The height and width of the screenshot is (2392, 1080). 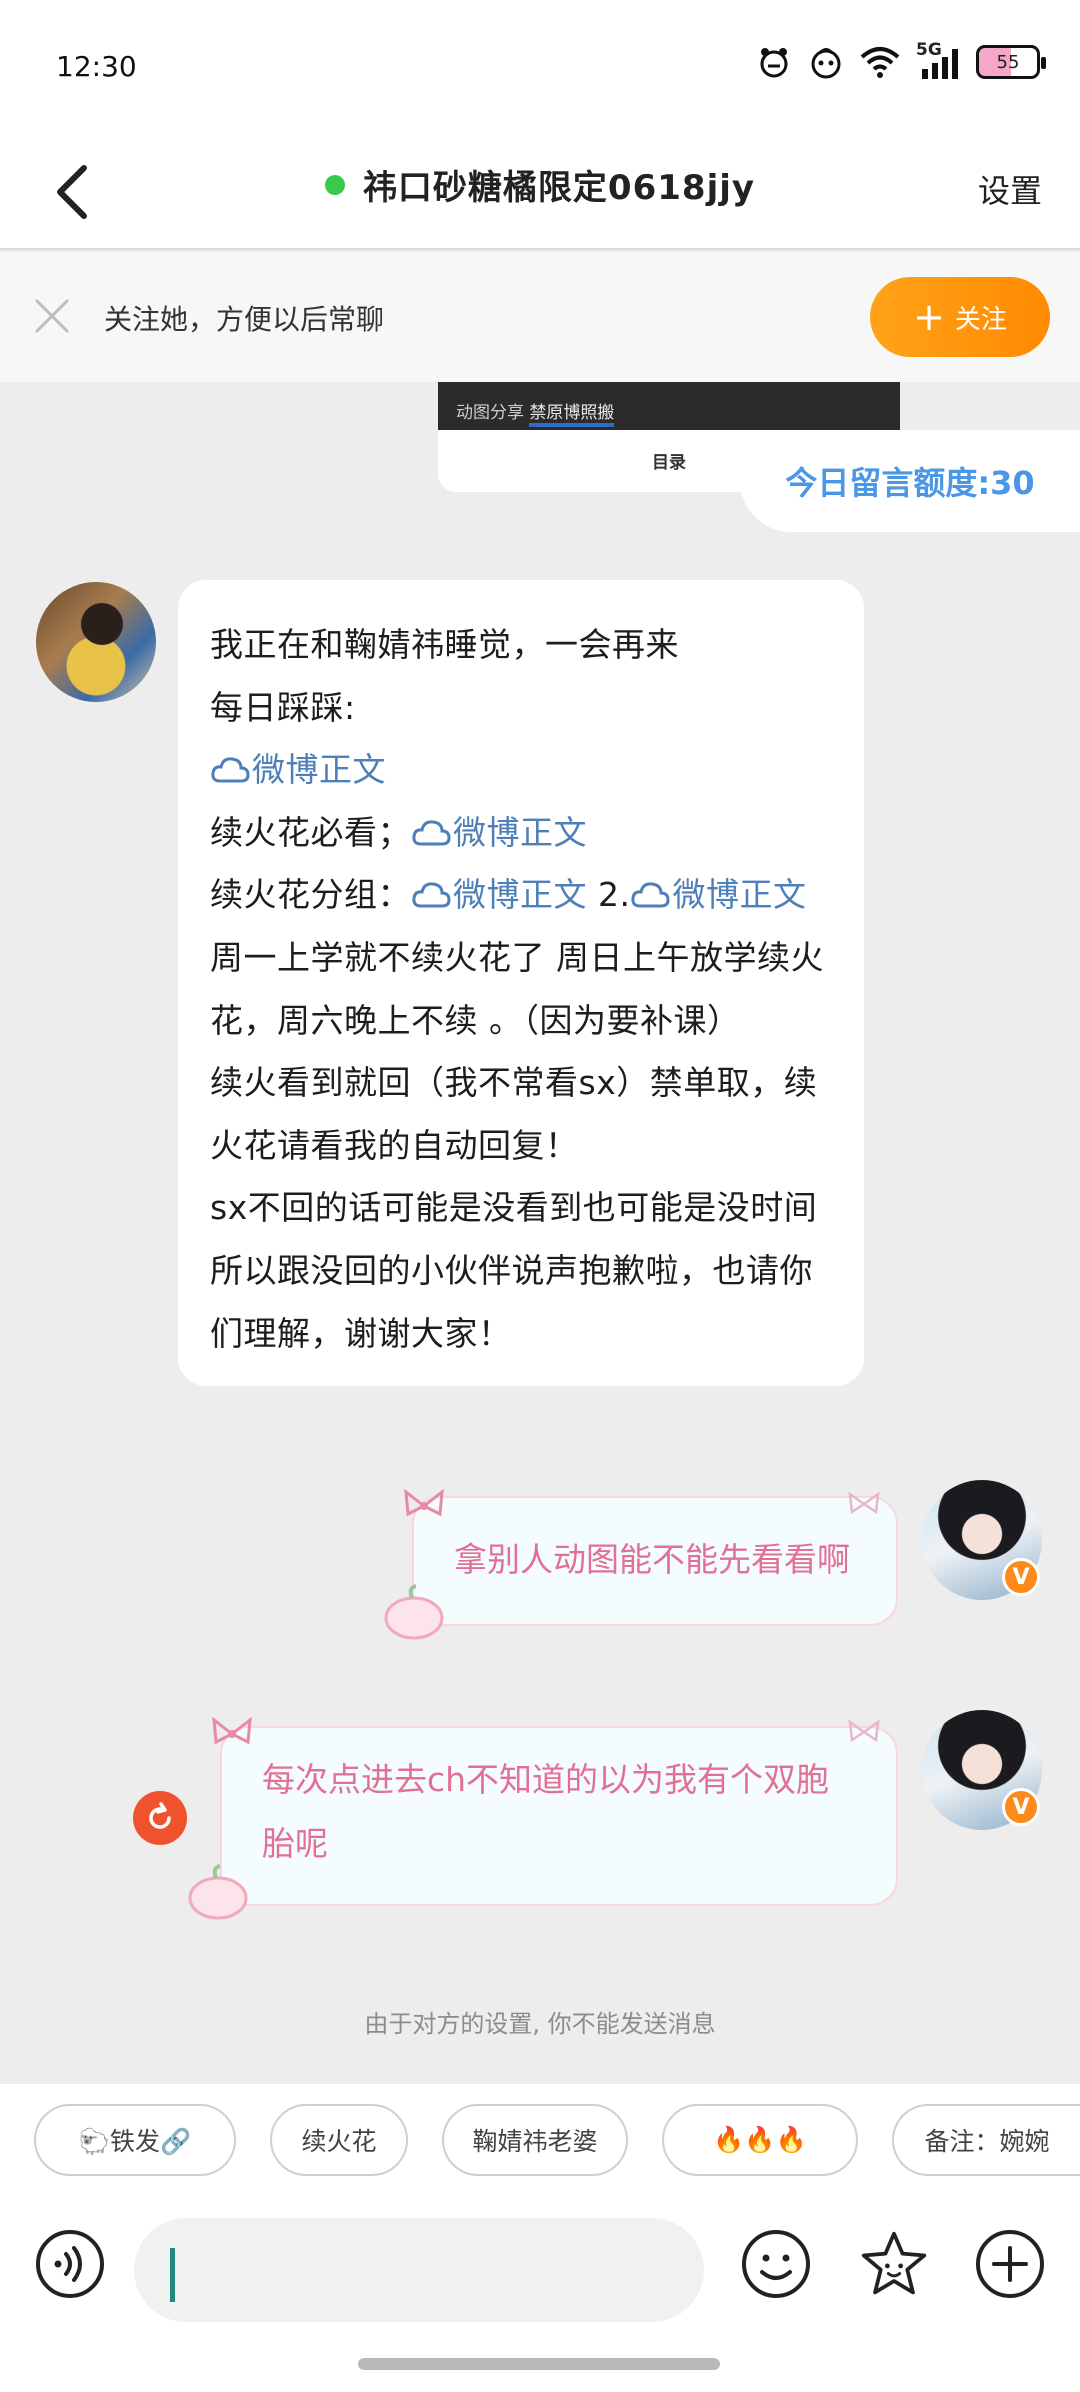 I want to click on message-text-line: 们理解，谢谢大家！, so click(x=522, y=1334).